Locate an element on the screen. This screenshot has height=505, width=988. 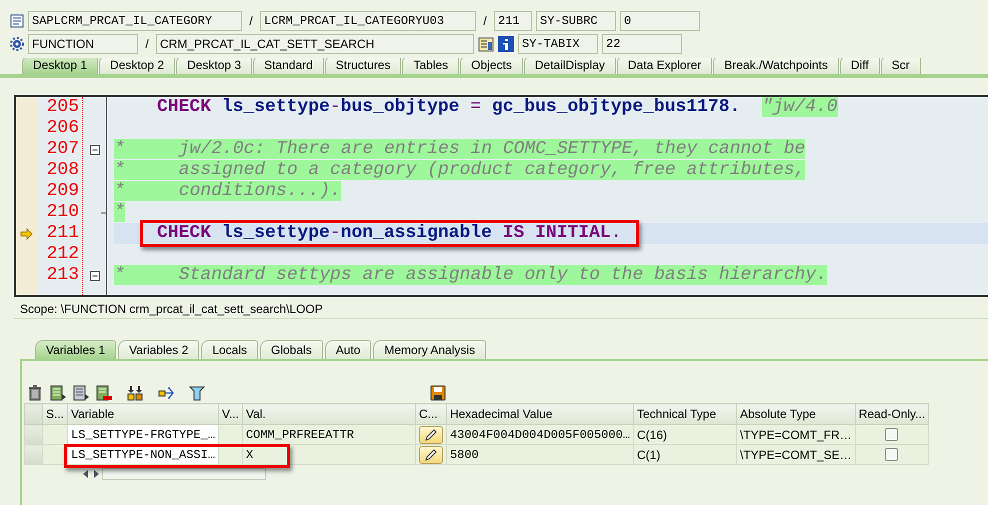
tab: Memory Analysis is located at coordinates (429, 349).